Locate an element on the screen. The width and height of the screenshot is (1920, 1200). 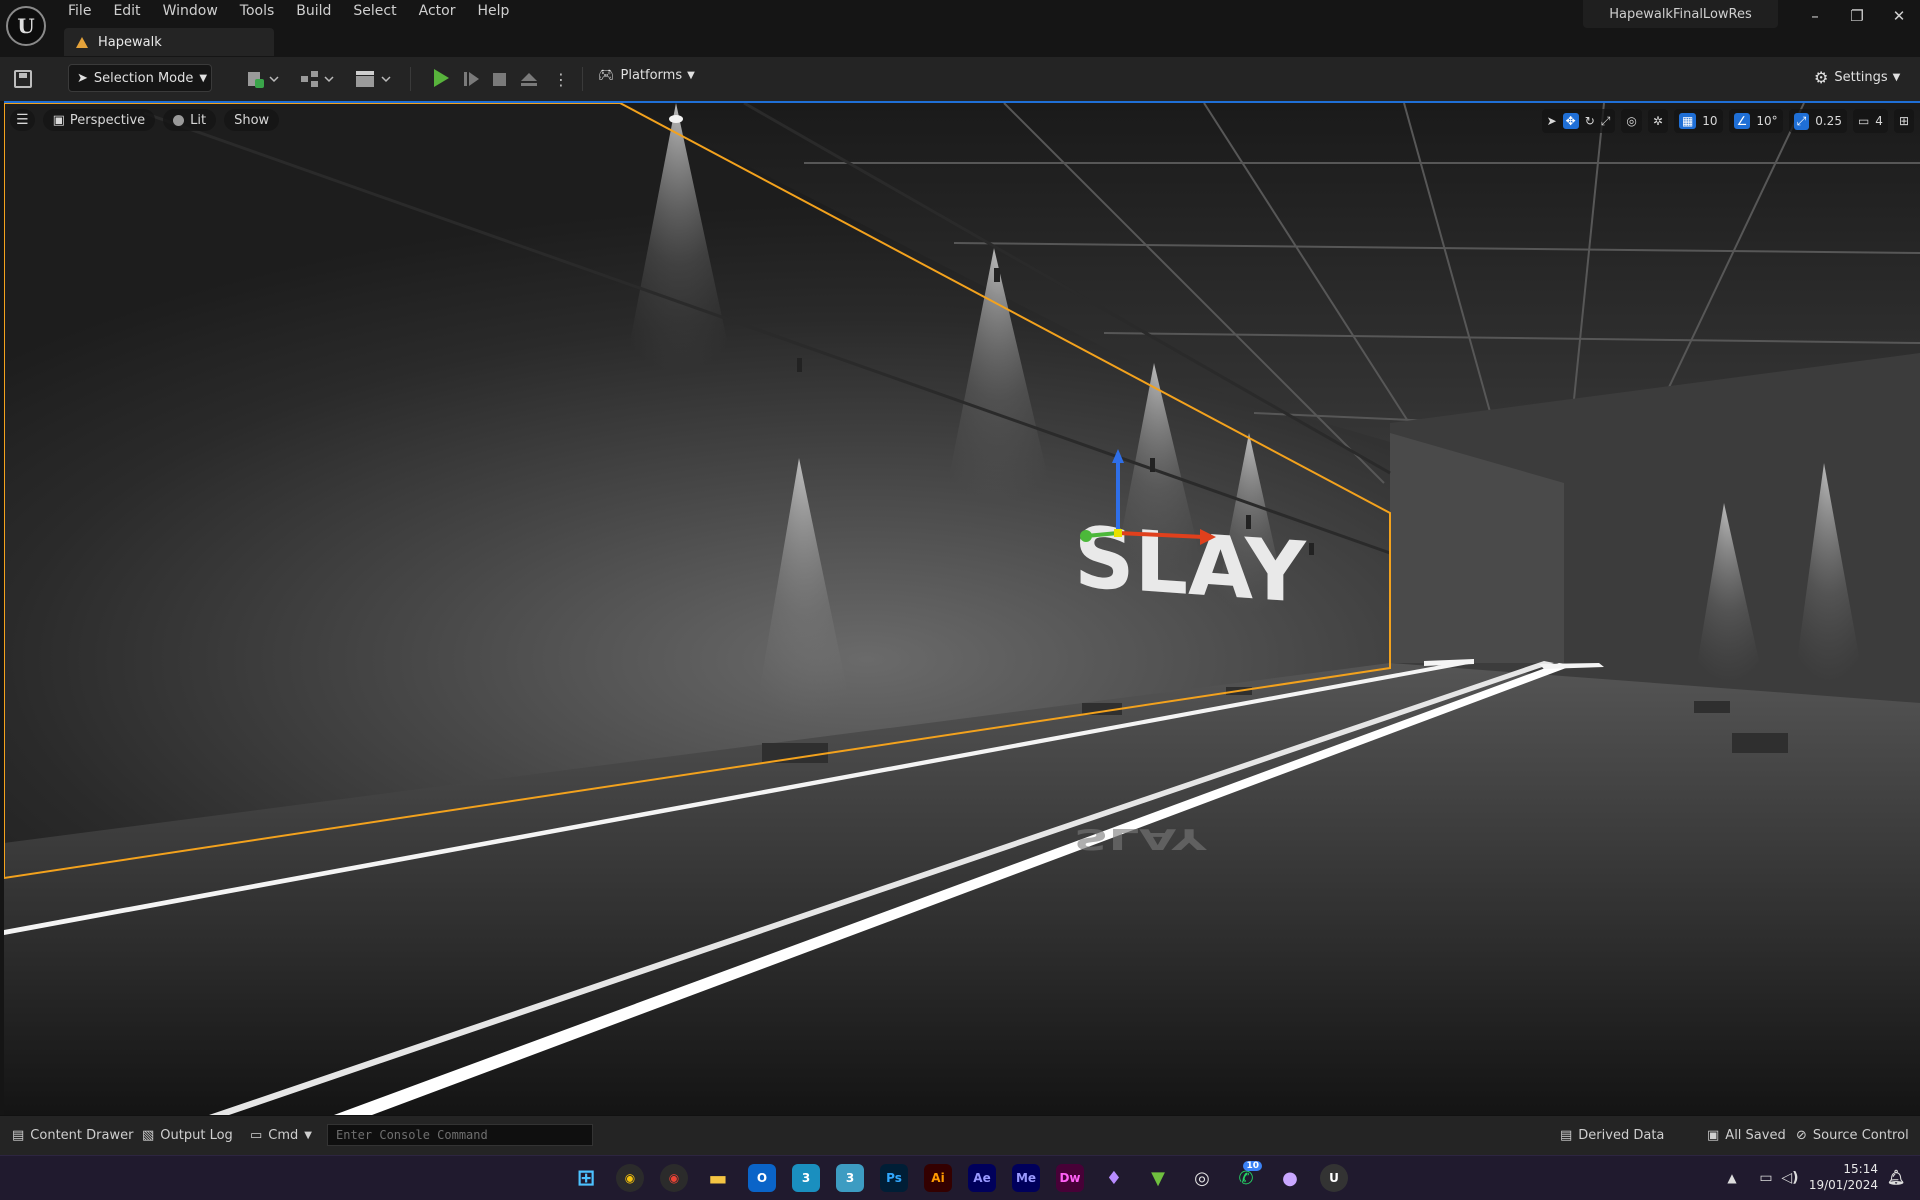
selection-mode-dropdown: ➤ Selection Mode ▼ is located at coordinates (140, 78).